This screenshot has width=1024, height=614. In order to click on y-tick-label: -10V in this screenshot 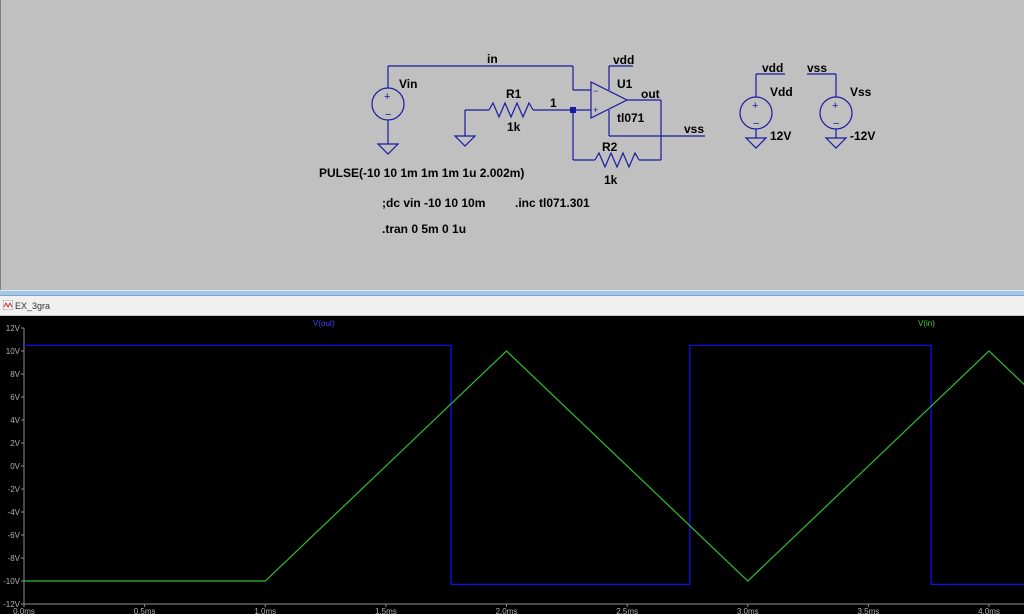, I will do `click(12, 581)`.